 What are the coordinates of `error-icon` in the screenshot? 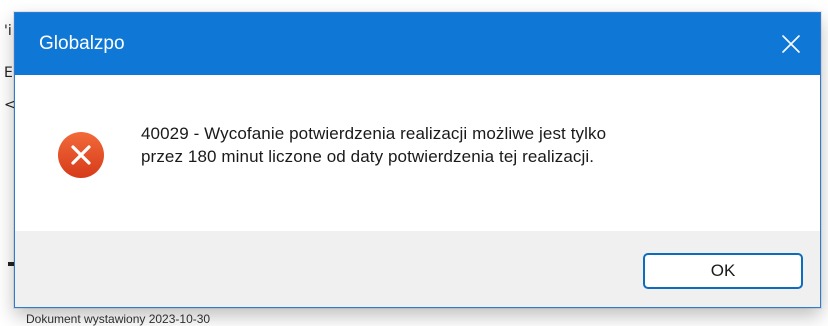 It's located at (81, 155).